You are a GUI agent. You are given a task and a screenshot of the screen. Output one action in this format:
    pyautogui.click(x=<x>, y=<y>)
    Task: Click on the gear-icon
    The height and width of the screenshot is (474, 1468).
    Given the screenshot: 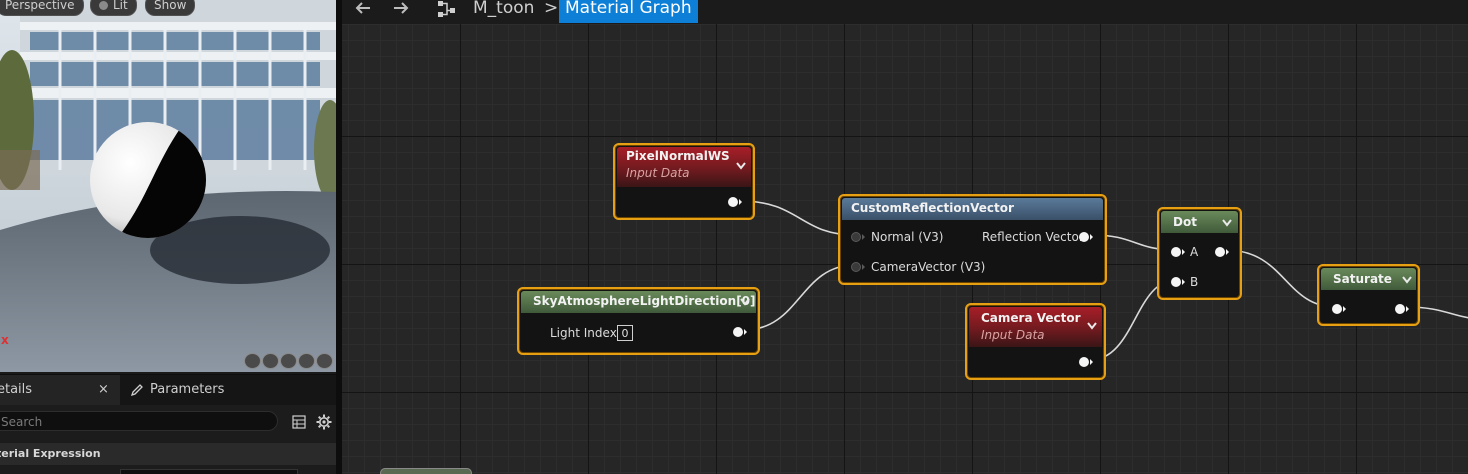 What is the action you would take?
    pyautogui.click(x=324, y=422)
    